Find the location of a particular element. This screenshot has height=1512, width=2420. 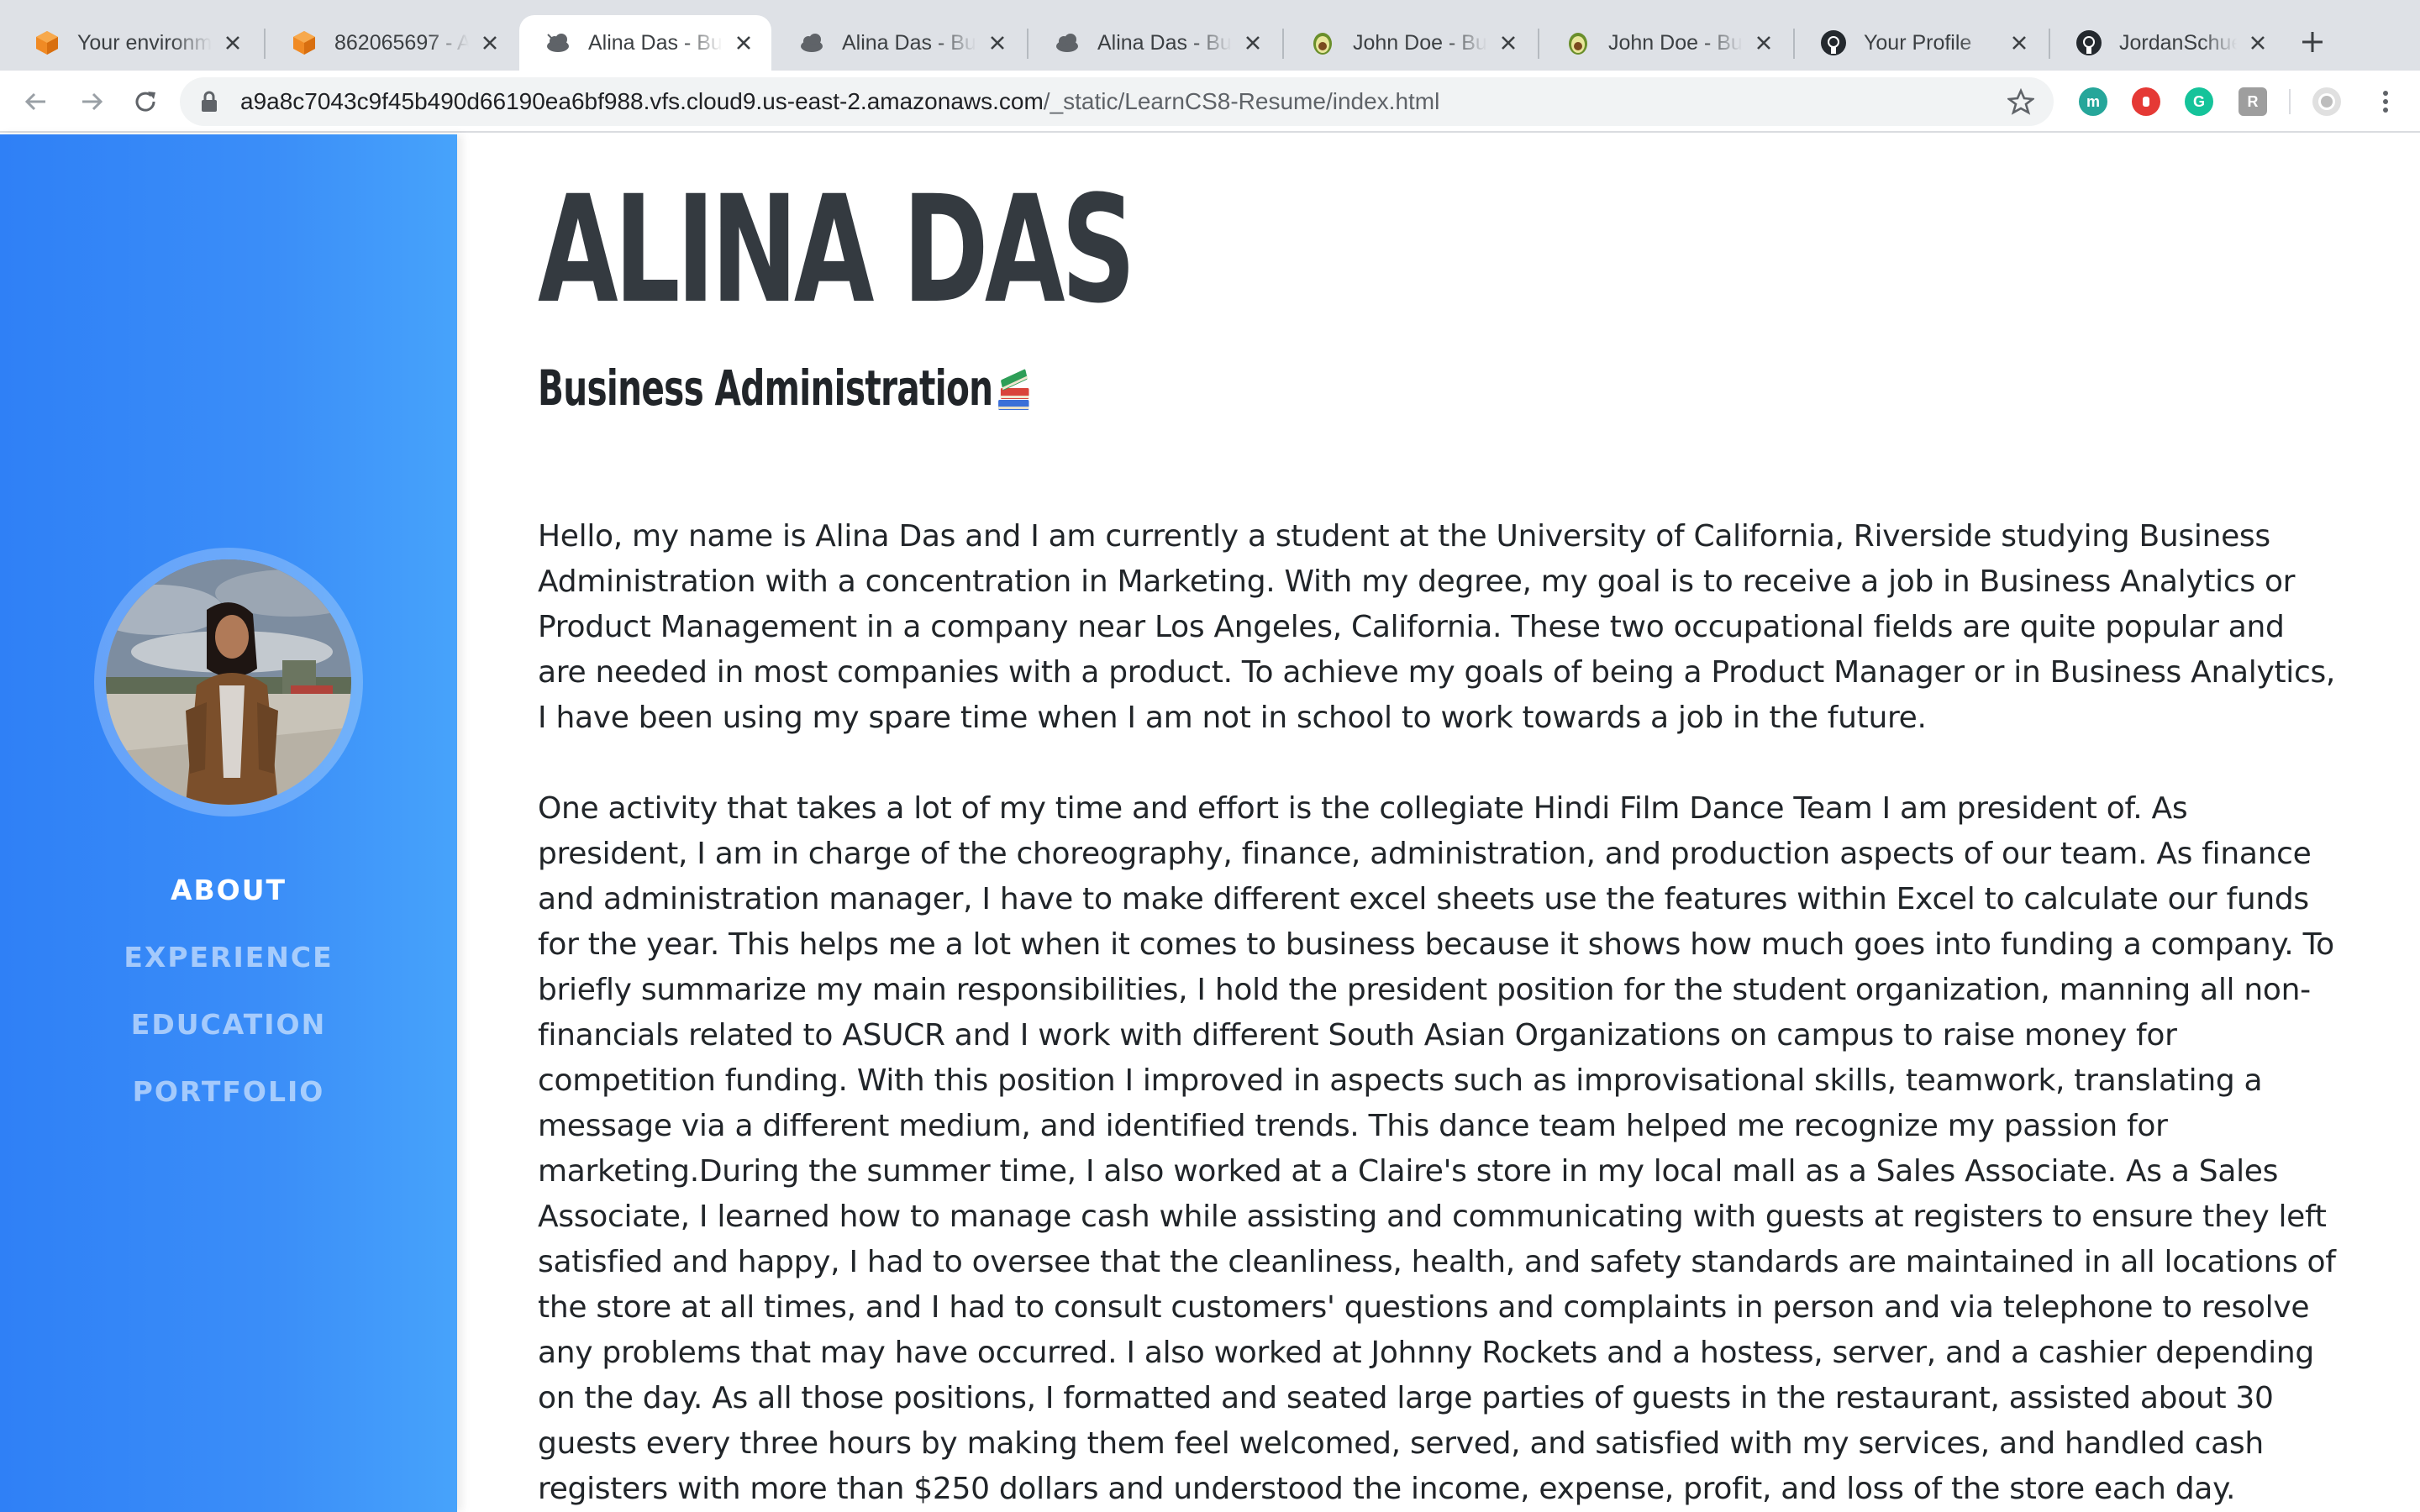

lock-icon is located at coordinates (210, 101).